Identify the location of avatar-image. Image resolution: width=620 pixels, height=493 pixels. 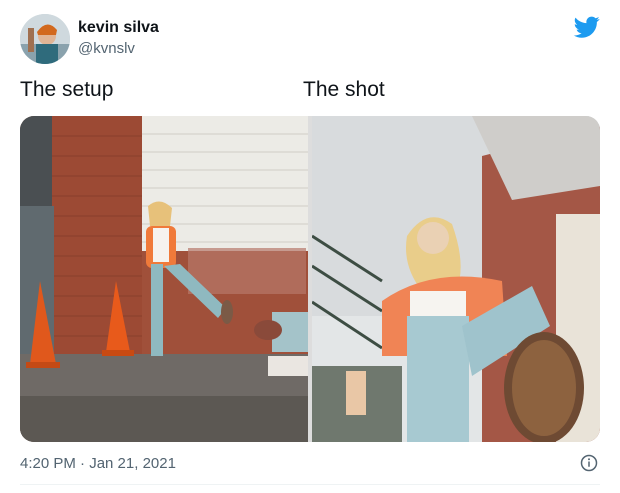
(45, 39).